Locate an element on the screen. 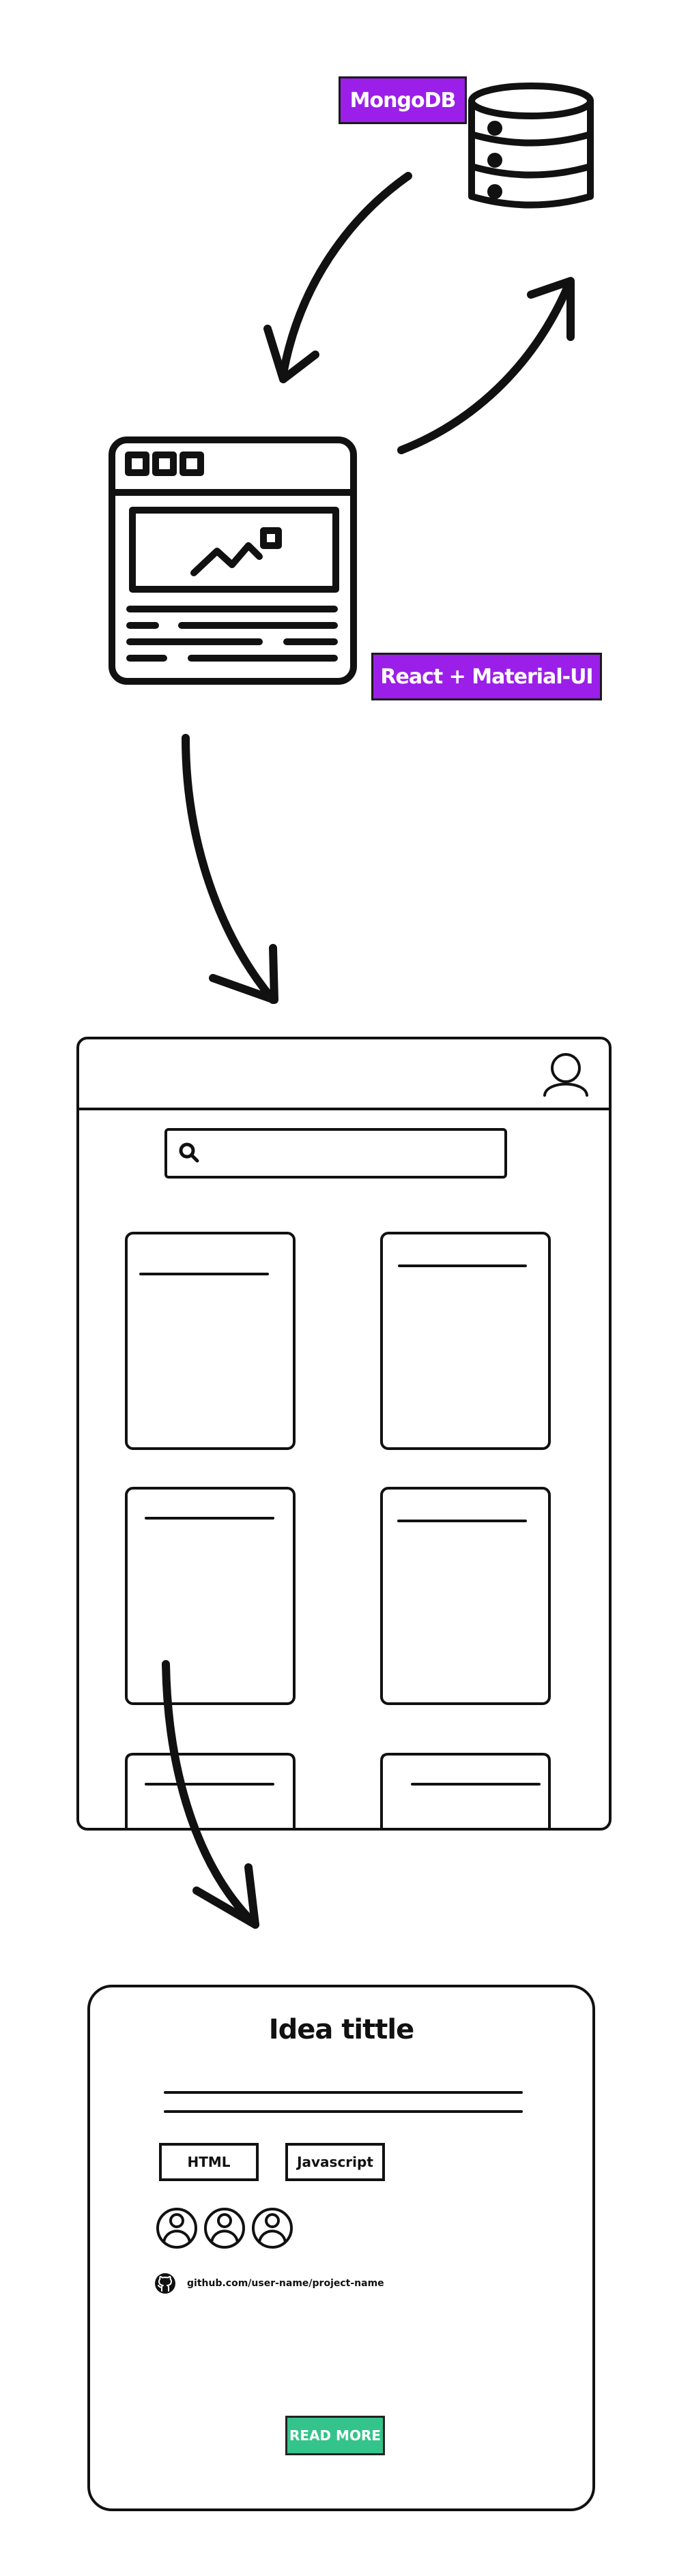  search-icon is located at coordinates (189, 1152).